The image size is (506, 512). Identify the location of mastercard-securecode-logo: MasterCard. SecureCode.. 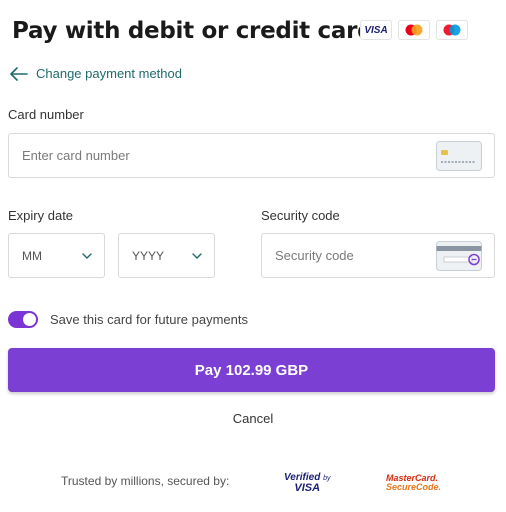
(413, 483).